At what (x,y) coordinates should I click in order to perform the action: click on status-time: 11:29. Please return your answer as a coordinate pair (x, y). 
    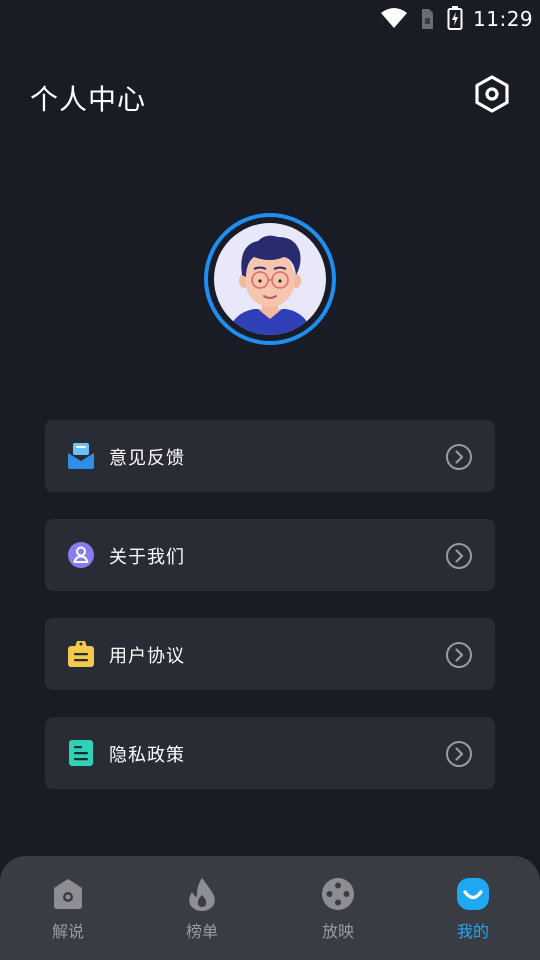
    Looking at the image, I should click on (503, 19).